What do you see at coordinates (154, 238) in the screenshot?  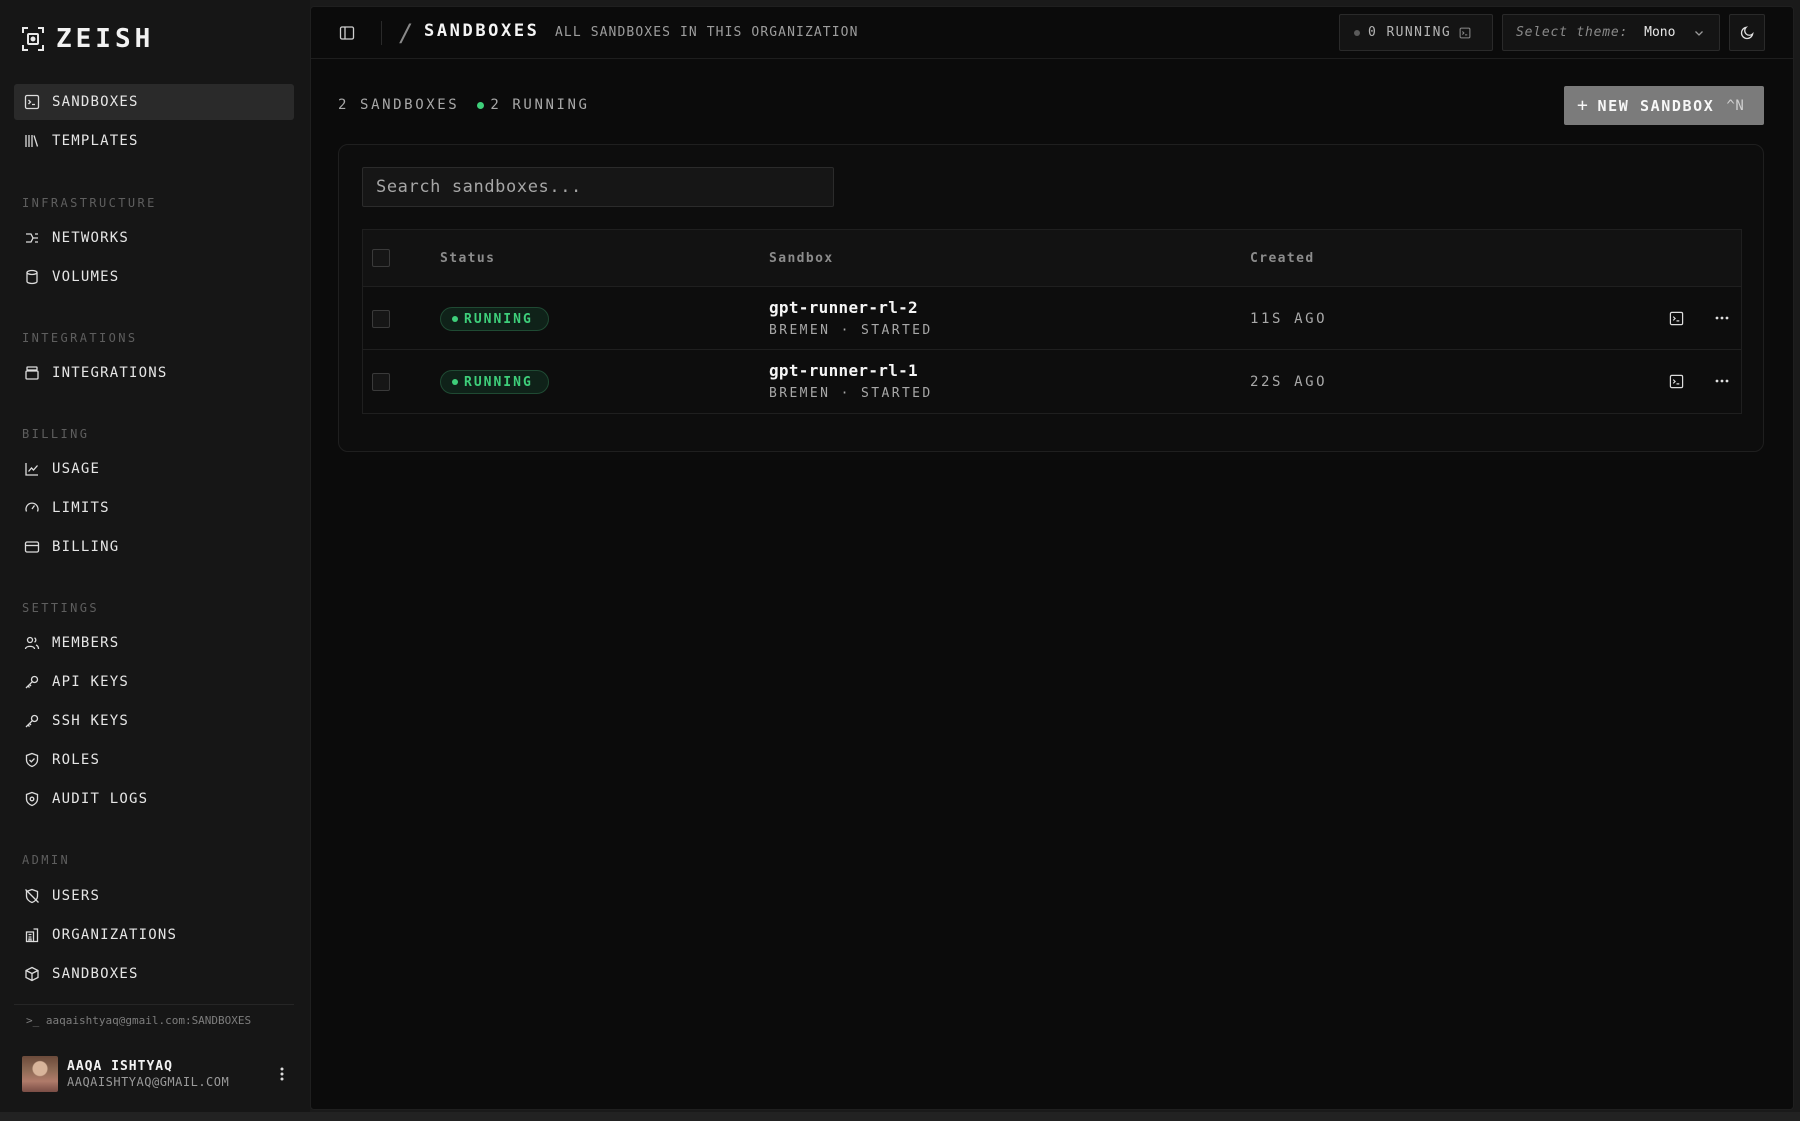 I see `sidebar-item-networks: NETWORKS` at bounding box center [154, 238].